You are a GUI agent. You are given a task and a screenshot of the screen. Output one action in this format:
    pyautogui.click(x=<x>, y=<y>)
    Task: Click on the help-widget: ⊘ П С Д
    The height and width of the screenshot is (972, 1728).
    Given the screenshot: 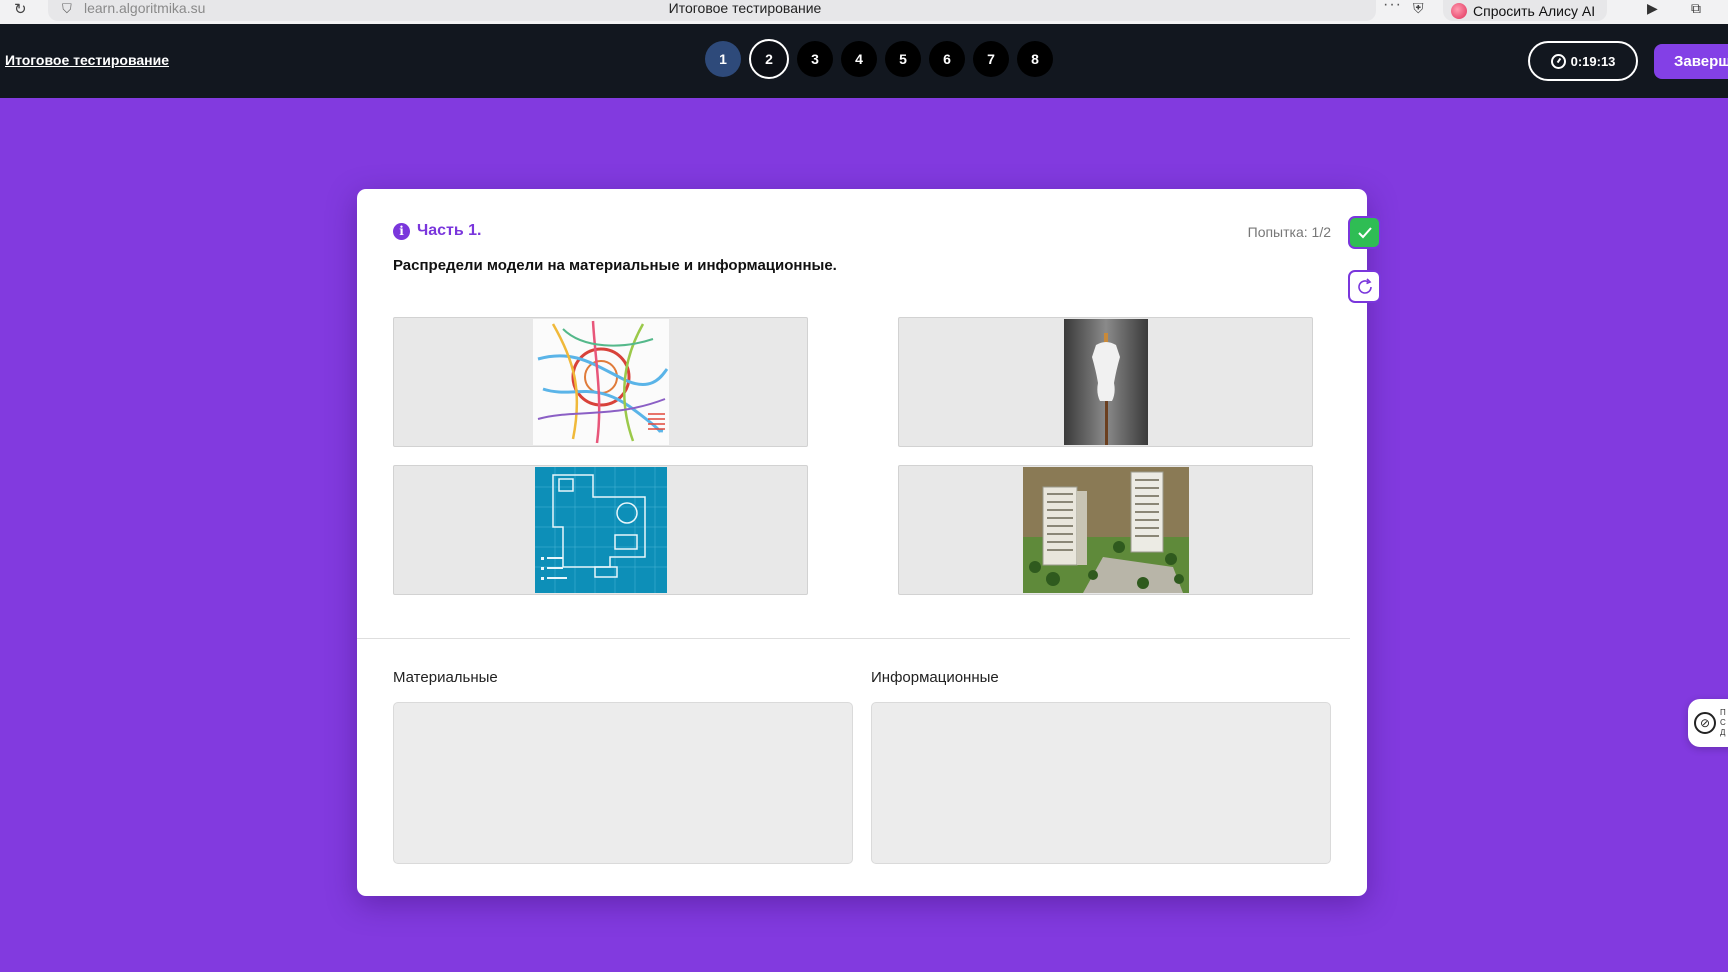 What is the action you would take?
    pyautogui.click(x=1708, y=723)
    